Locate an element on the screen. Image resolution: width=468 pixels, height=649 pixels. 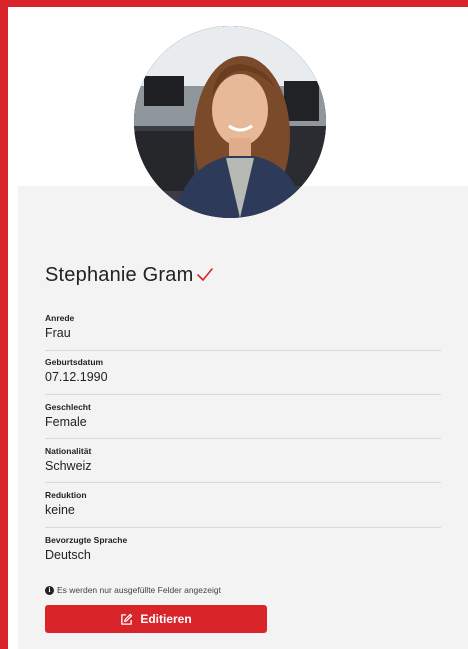
field-anrede: Anrede Frau is located at coordinates (243, 332).